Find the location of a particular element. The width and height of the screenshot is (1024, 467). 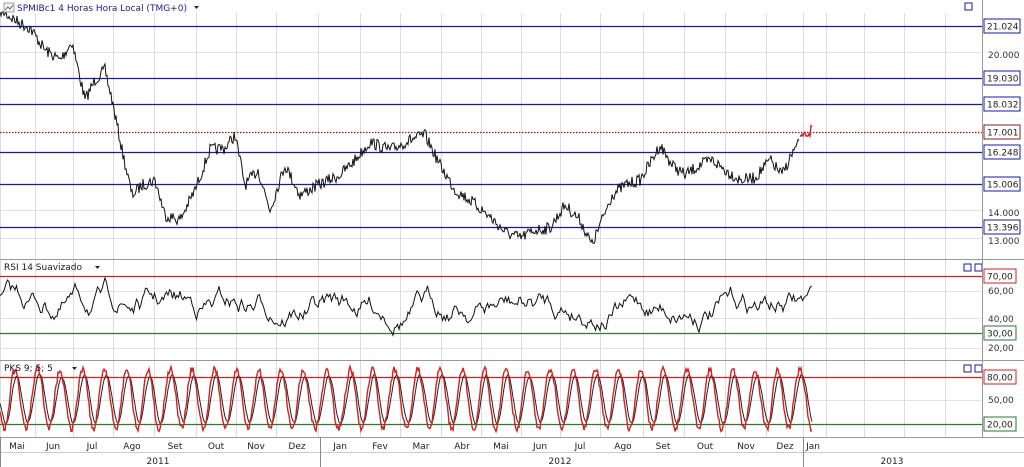

pks-panel-title: PKS 9; 5; 5 is located at coordinates (28, 369).